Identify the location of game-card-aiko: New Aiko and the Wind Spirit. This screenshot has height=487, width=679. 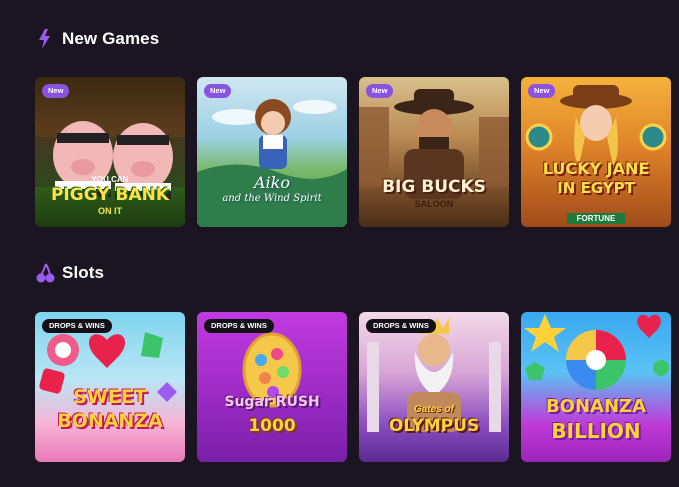
(272, 152).